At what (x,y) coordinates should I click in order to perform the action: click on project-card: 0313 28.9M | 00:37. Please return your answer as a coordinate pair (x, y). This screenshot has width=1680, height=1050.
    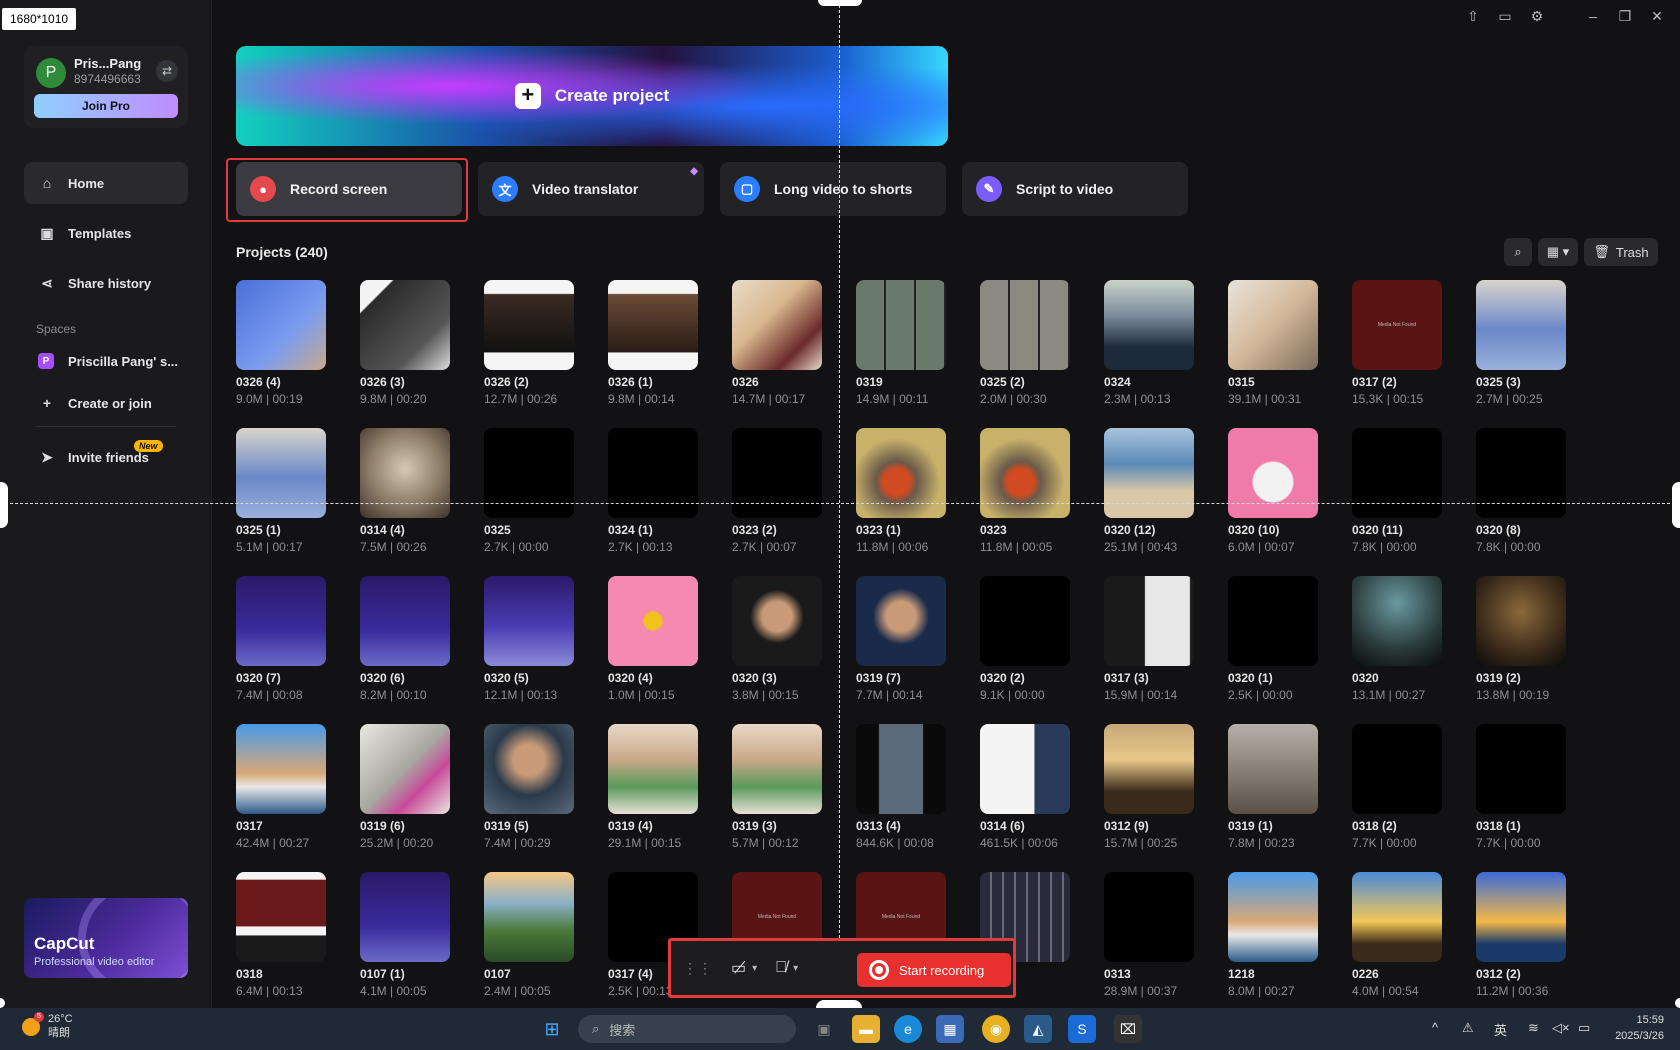
    Looking at the image, I should click on (1149, 935).